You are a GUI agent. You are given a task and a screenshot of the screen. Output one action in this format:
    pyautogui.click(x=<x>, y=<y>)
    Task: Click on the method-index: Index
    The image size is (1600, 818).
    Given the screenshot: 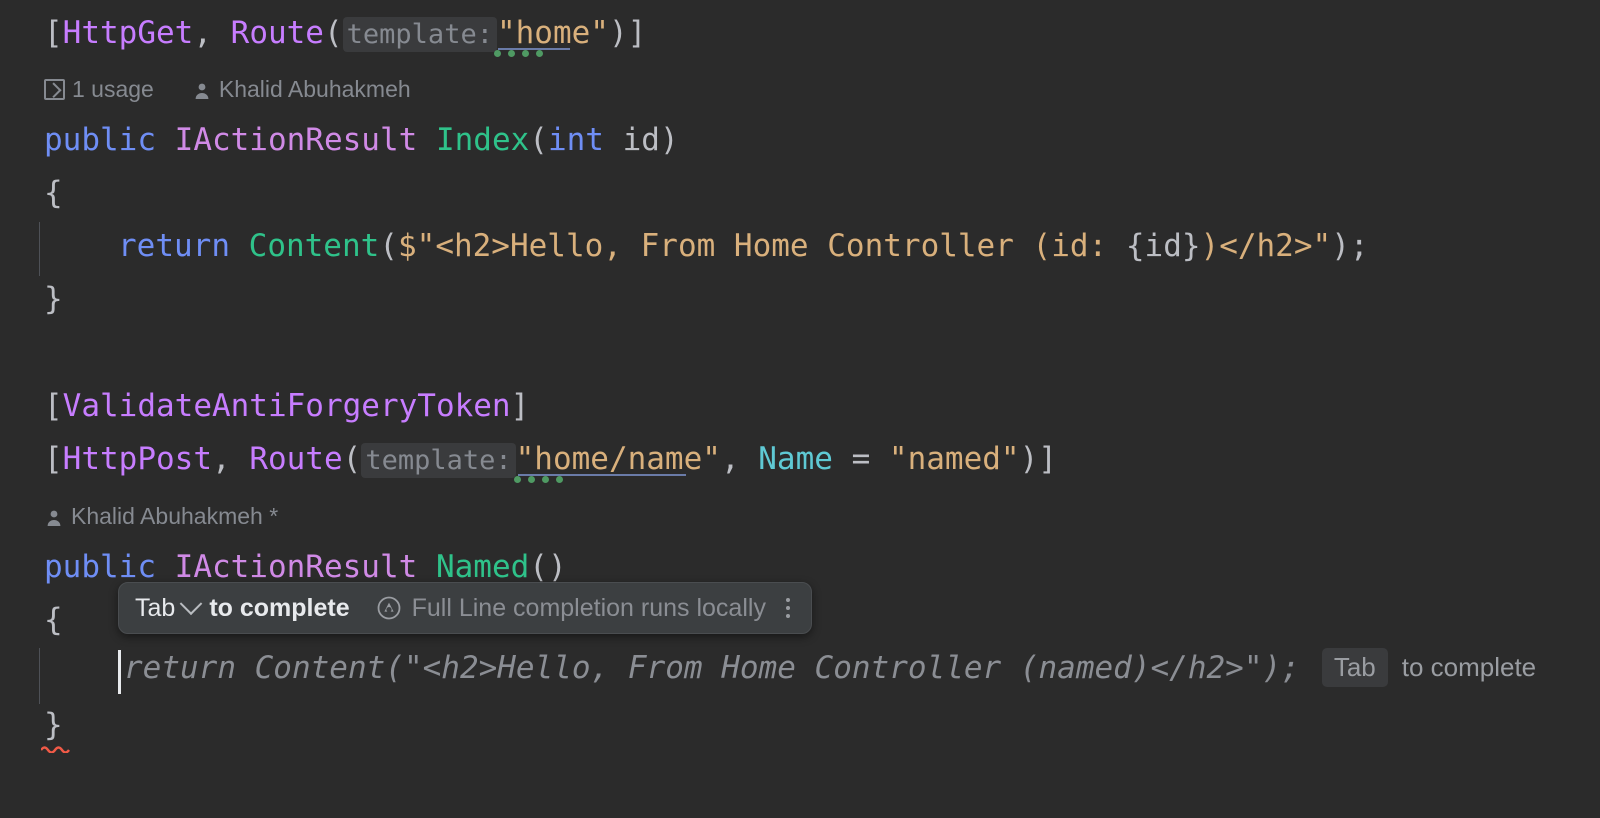 What is the action you would take?
    pyautogui.click(x=482, y=140)
    